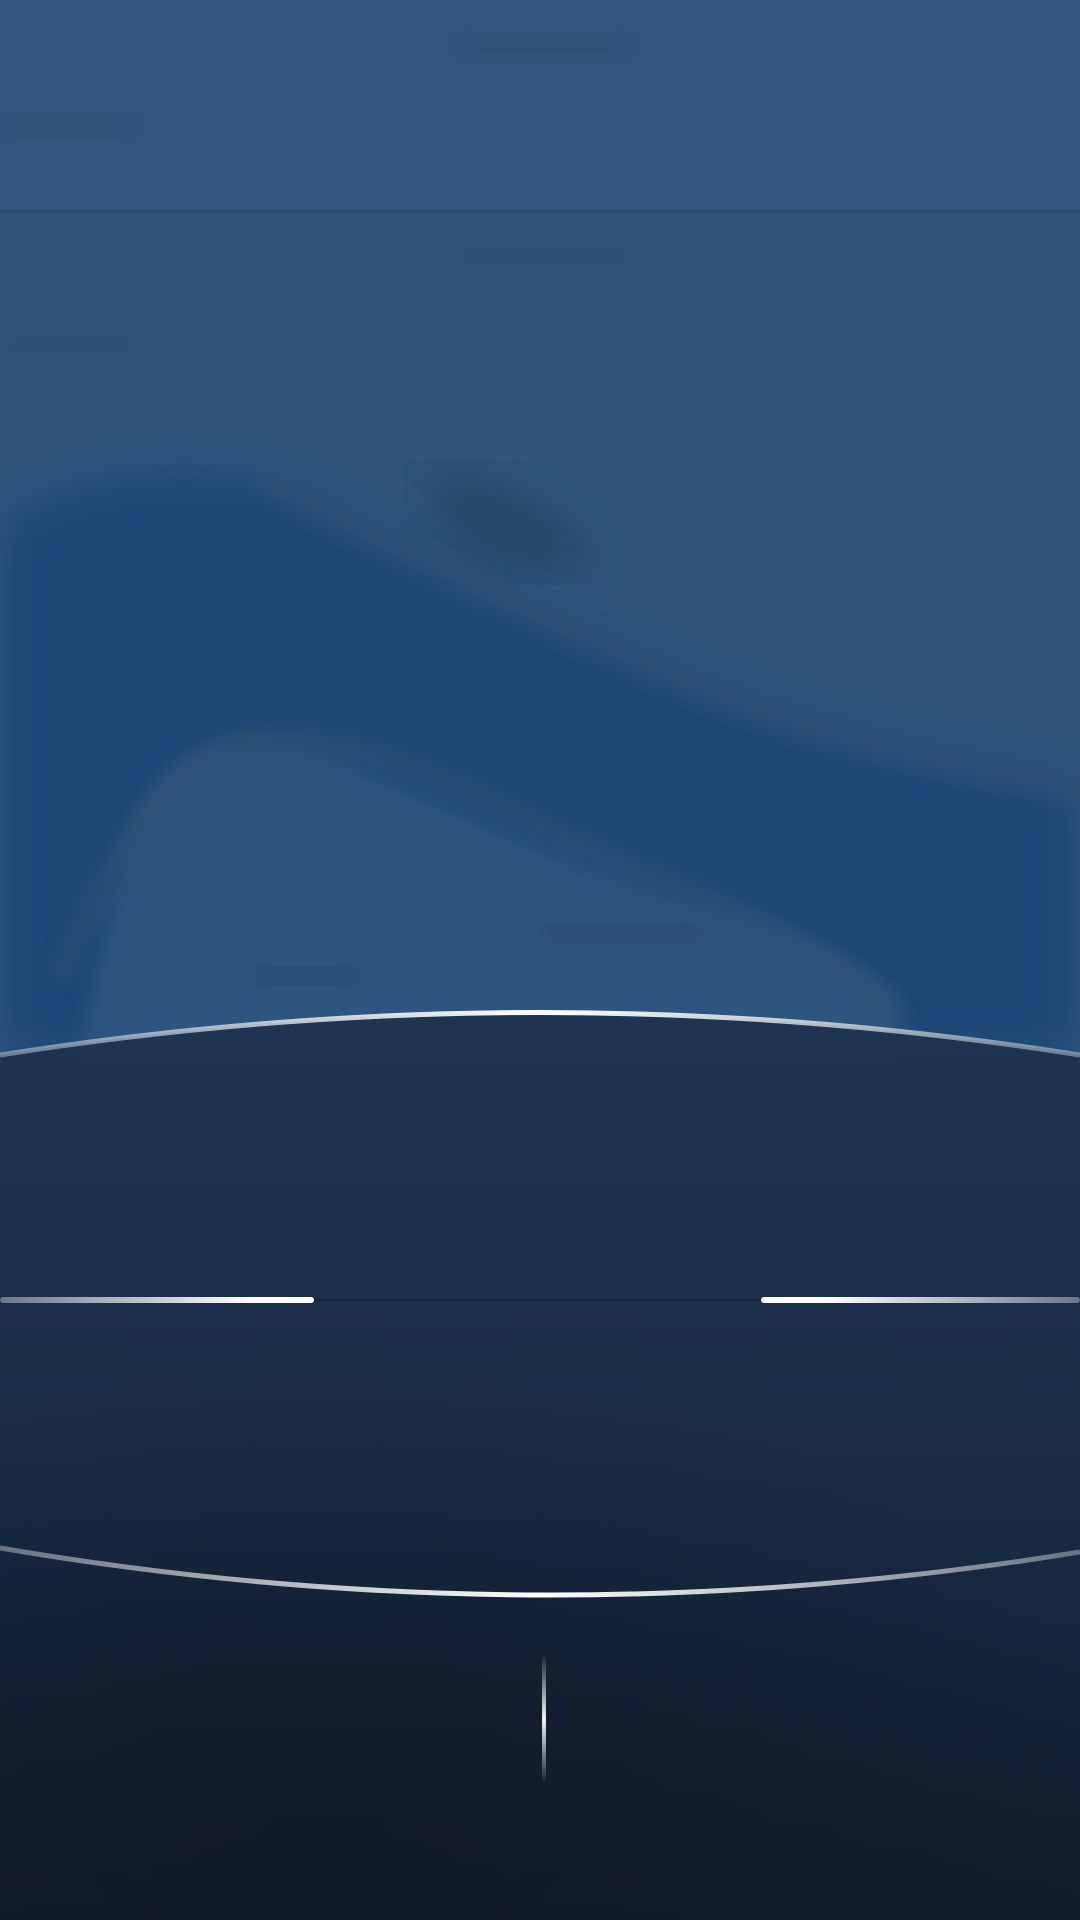 This screenshot has height=1920, width=1080. What do you see at coordinates (537, 1300) in the screenshot?
I see `guide-line-gap` at bounding box center [537, 1300].